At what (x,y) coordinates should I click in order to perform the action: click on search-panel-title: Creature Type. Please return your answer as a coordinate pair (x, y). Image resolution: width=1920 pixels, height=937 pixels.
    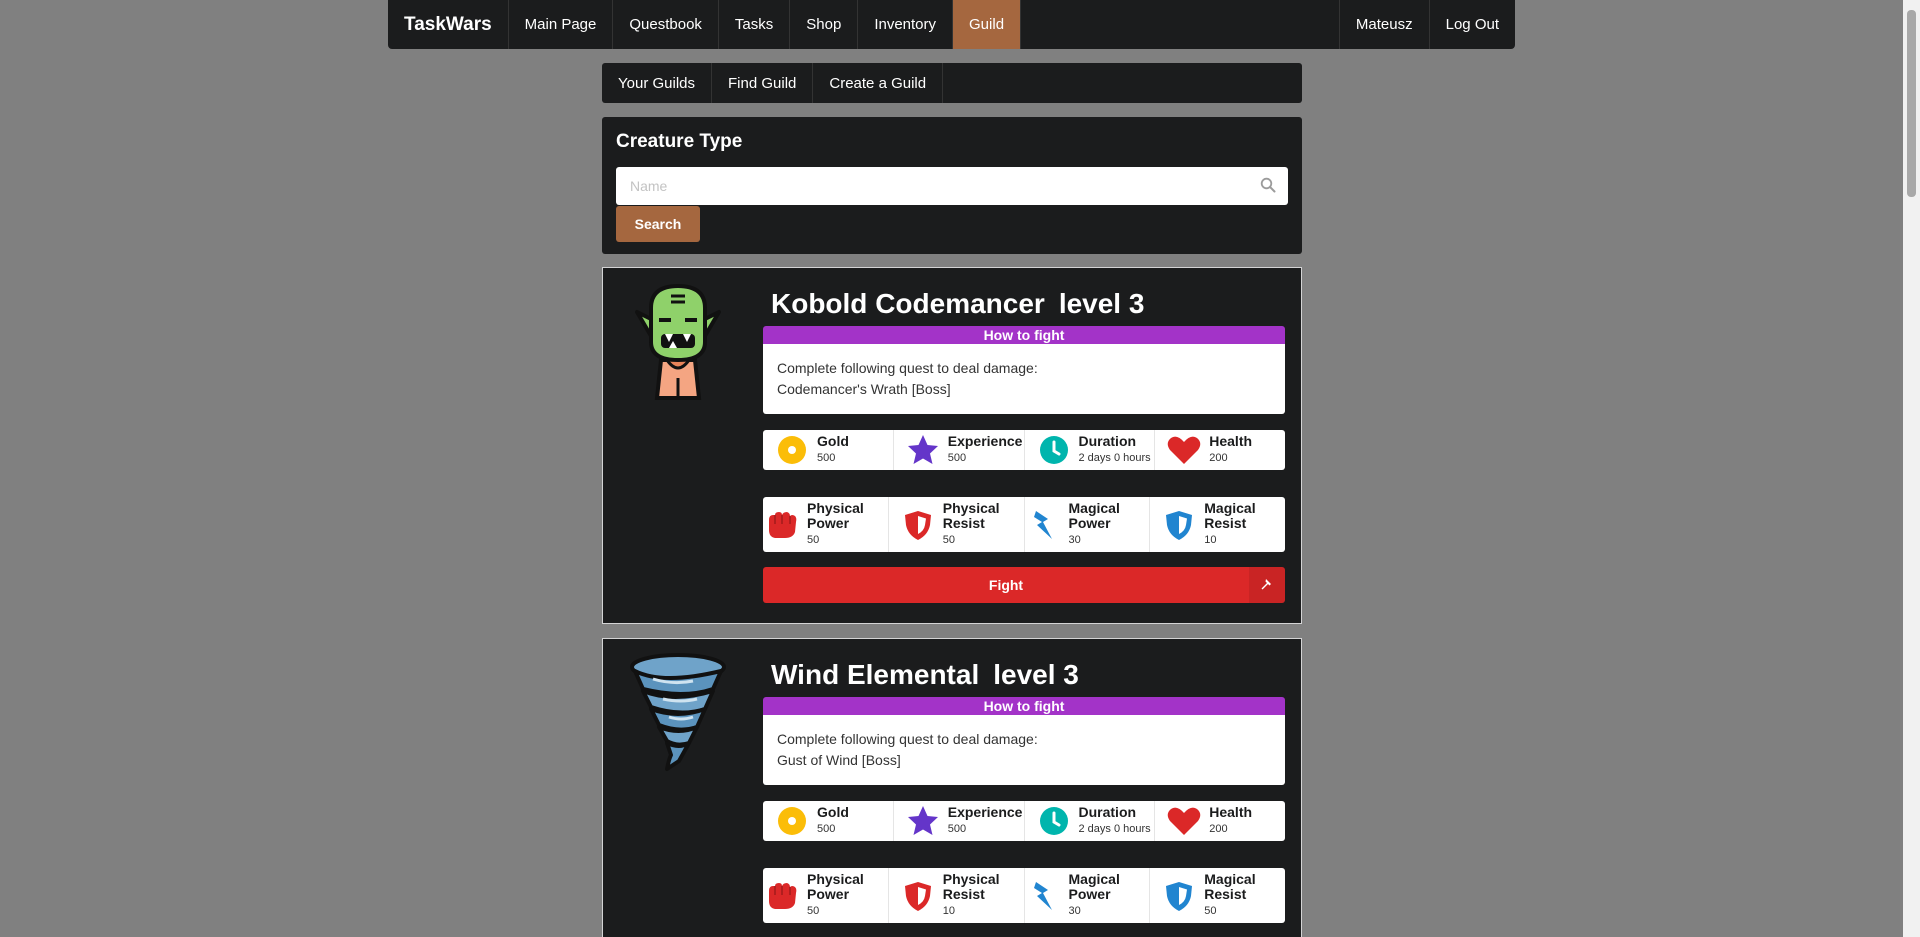
    Looking at the image, I should click on (679, 141).